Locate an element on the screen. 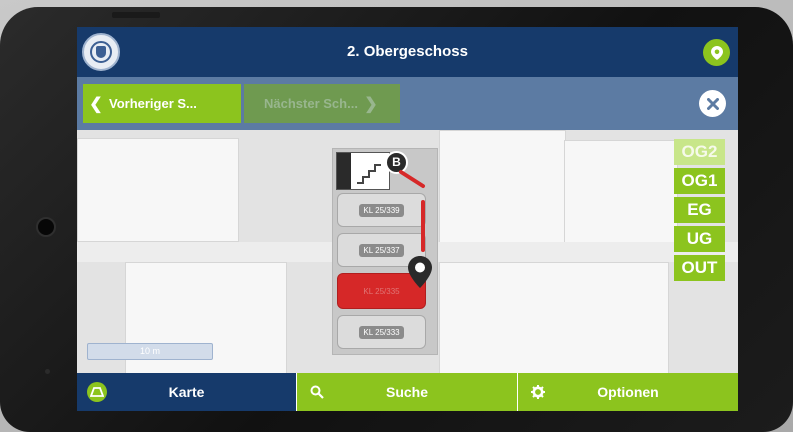 The image size is (793, 432). page-title: 2. Obergeschoss is located at coordinates (407, 51).